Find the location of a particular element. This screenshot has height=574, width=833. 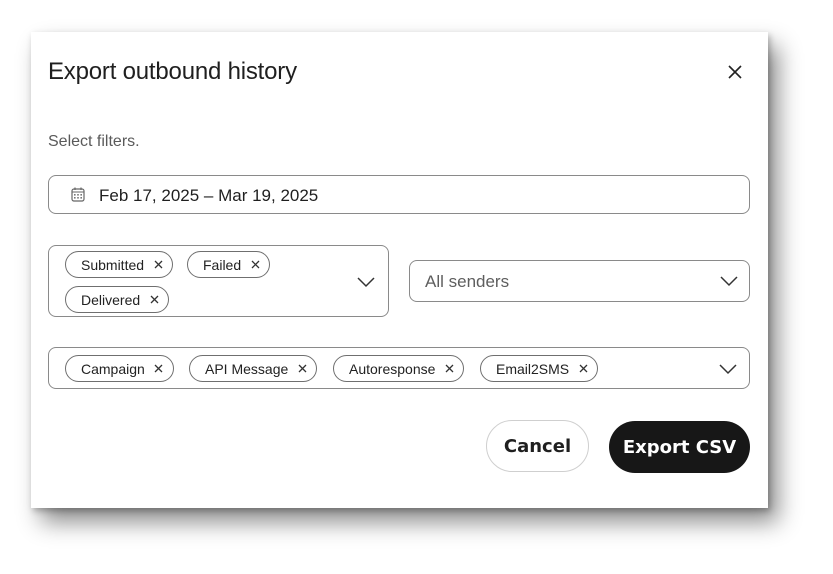

close-button is located at coordinates (735, 72).